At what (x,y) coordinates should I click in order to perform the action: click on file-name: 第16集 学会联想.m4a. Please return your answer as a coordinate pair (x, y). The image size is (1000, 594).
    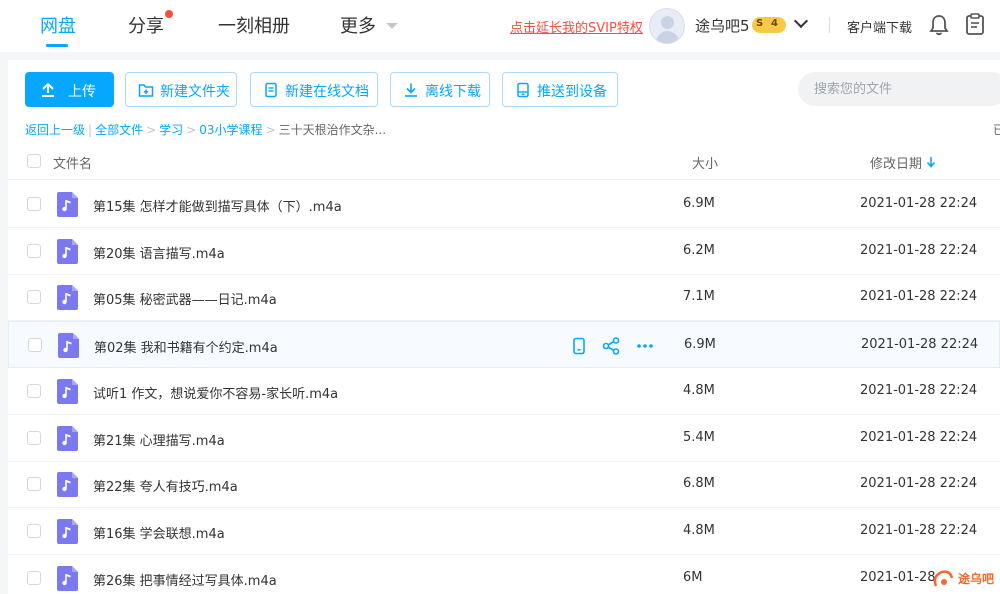
    Looking at the image, I should click on (159, 532).